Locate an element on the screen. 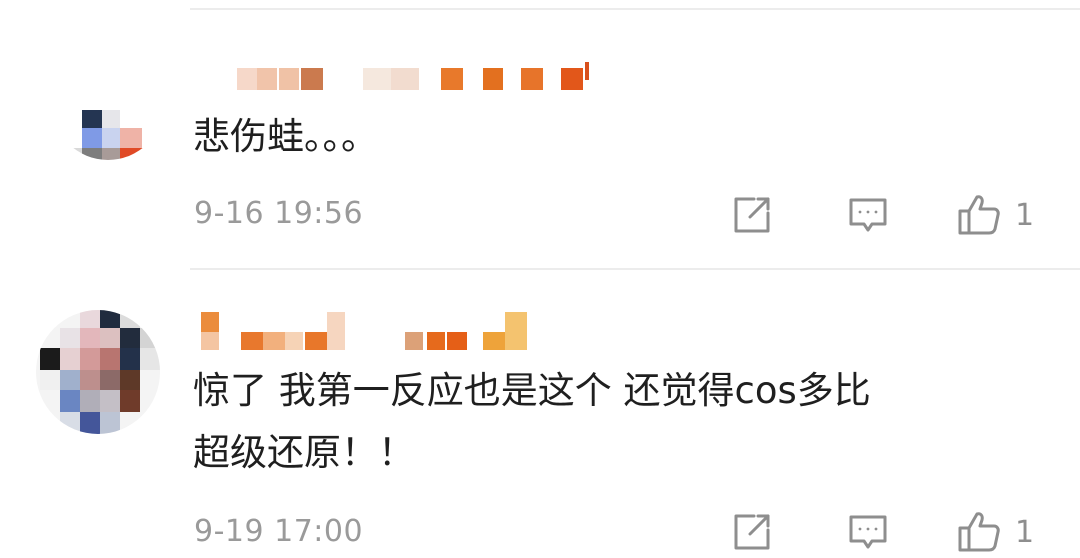 The height and width of the screenshot is (558, 1080). comment-text: 悲伤蛙。。。 is located at coordinates (285, 136).